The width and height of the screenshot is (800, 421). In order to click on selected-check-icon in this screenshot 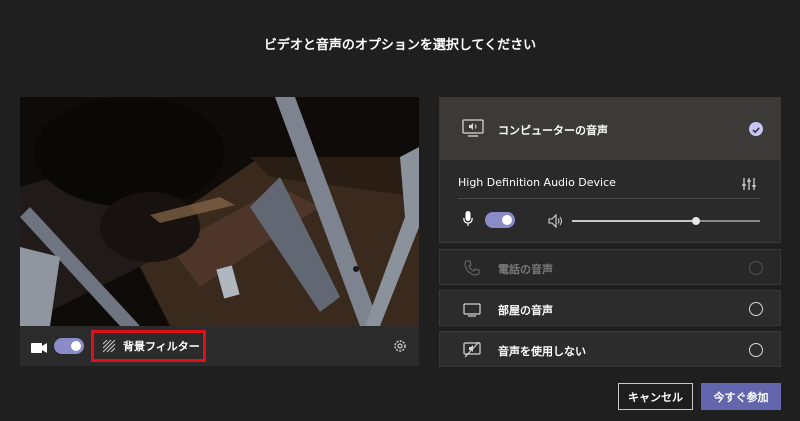, I will do `click(756, 129)`.